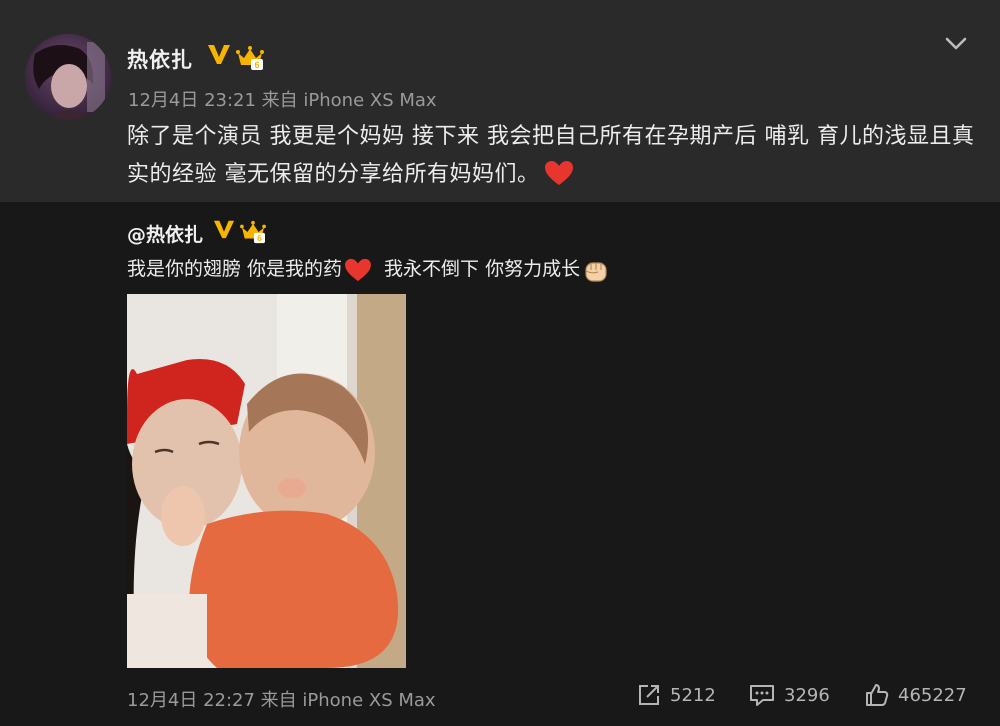  Describe the element at coordinates (266, 481) in the screenshot. I see `repost-photo` at that location.